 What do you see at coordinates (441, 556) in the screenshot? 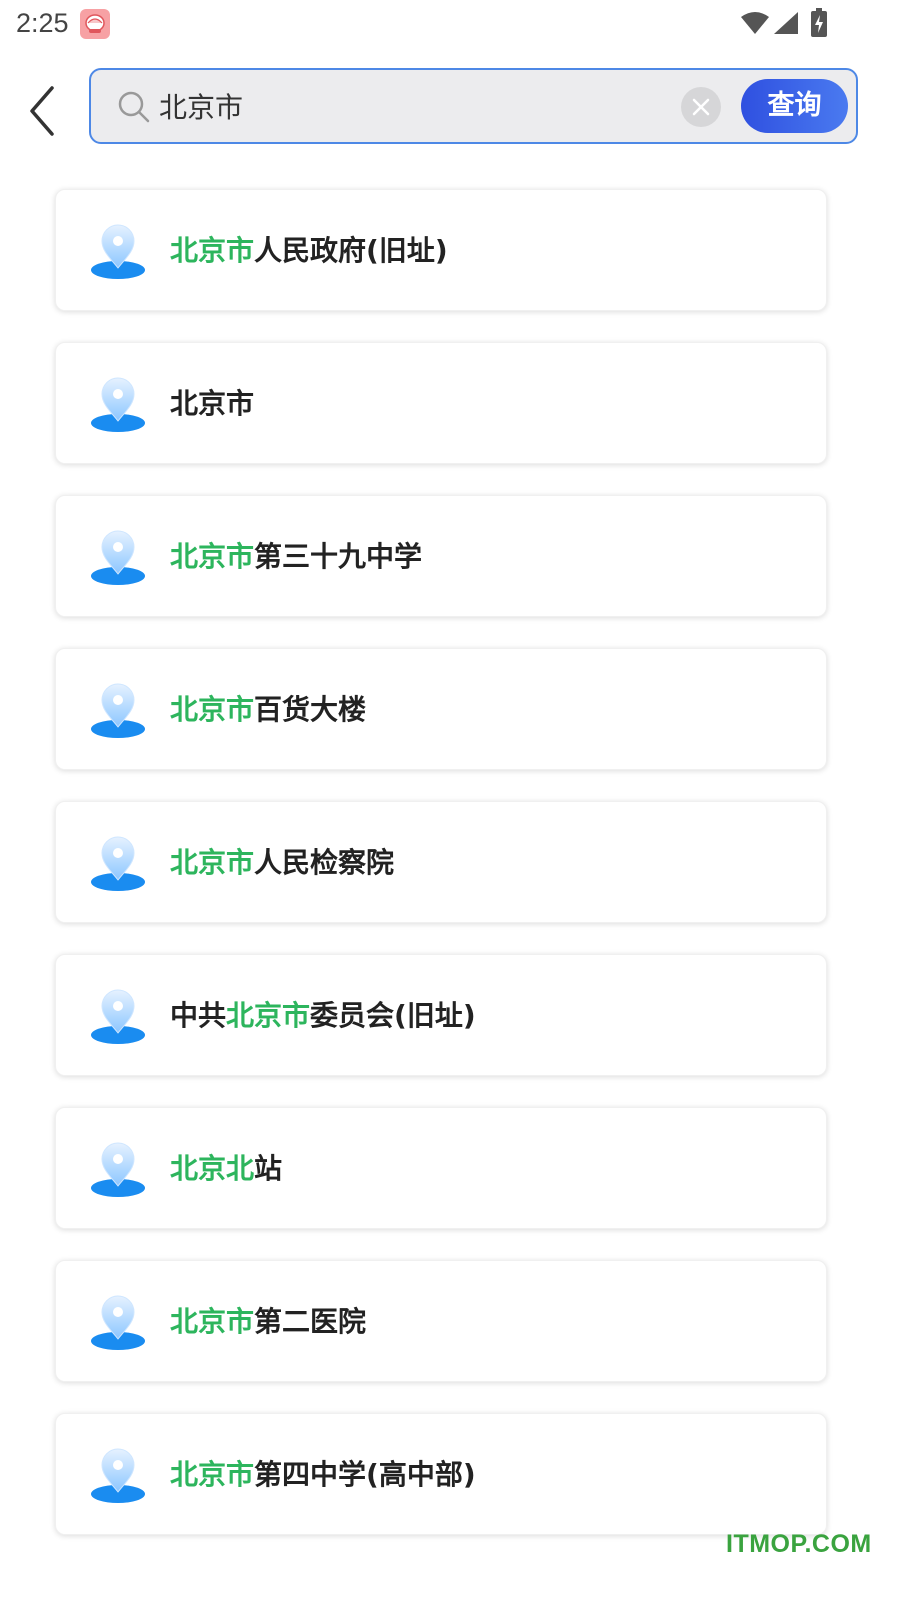
I see `list-item: 北京市第三十九中学` at bounding box center [441, 556].